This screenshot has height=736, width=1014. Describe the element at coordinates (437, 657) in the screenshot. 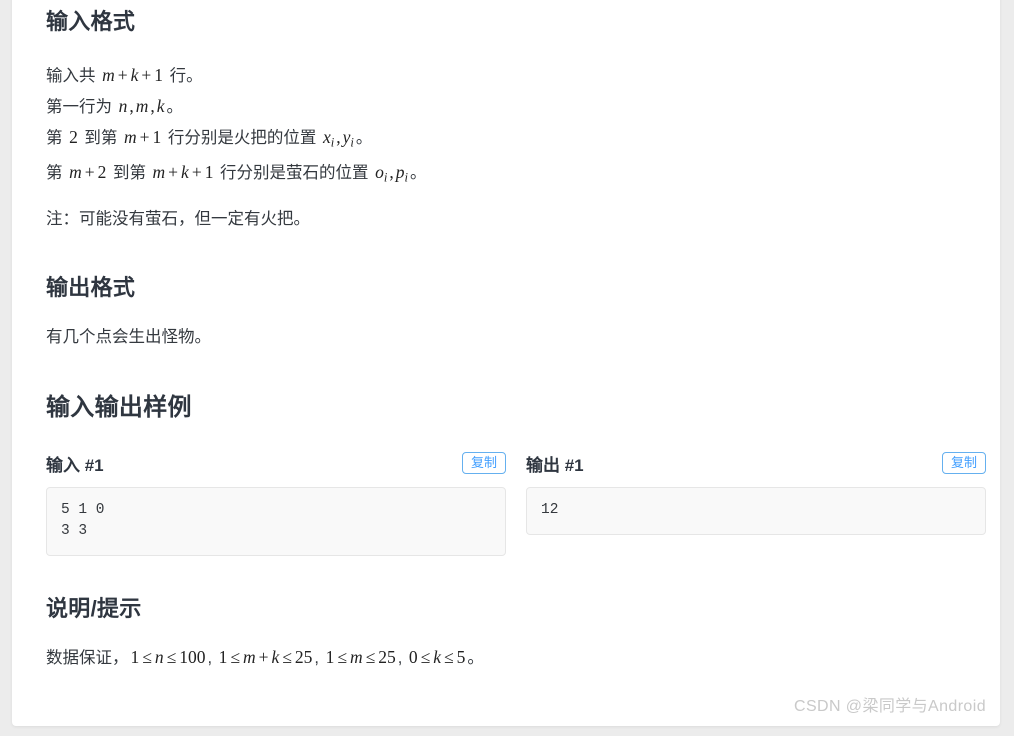

I see `hint-constraint-4: 0 ≤ k ≤5` at that location.